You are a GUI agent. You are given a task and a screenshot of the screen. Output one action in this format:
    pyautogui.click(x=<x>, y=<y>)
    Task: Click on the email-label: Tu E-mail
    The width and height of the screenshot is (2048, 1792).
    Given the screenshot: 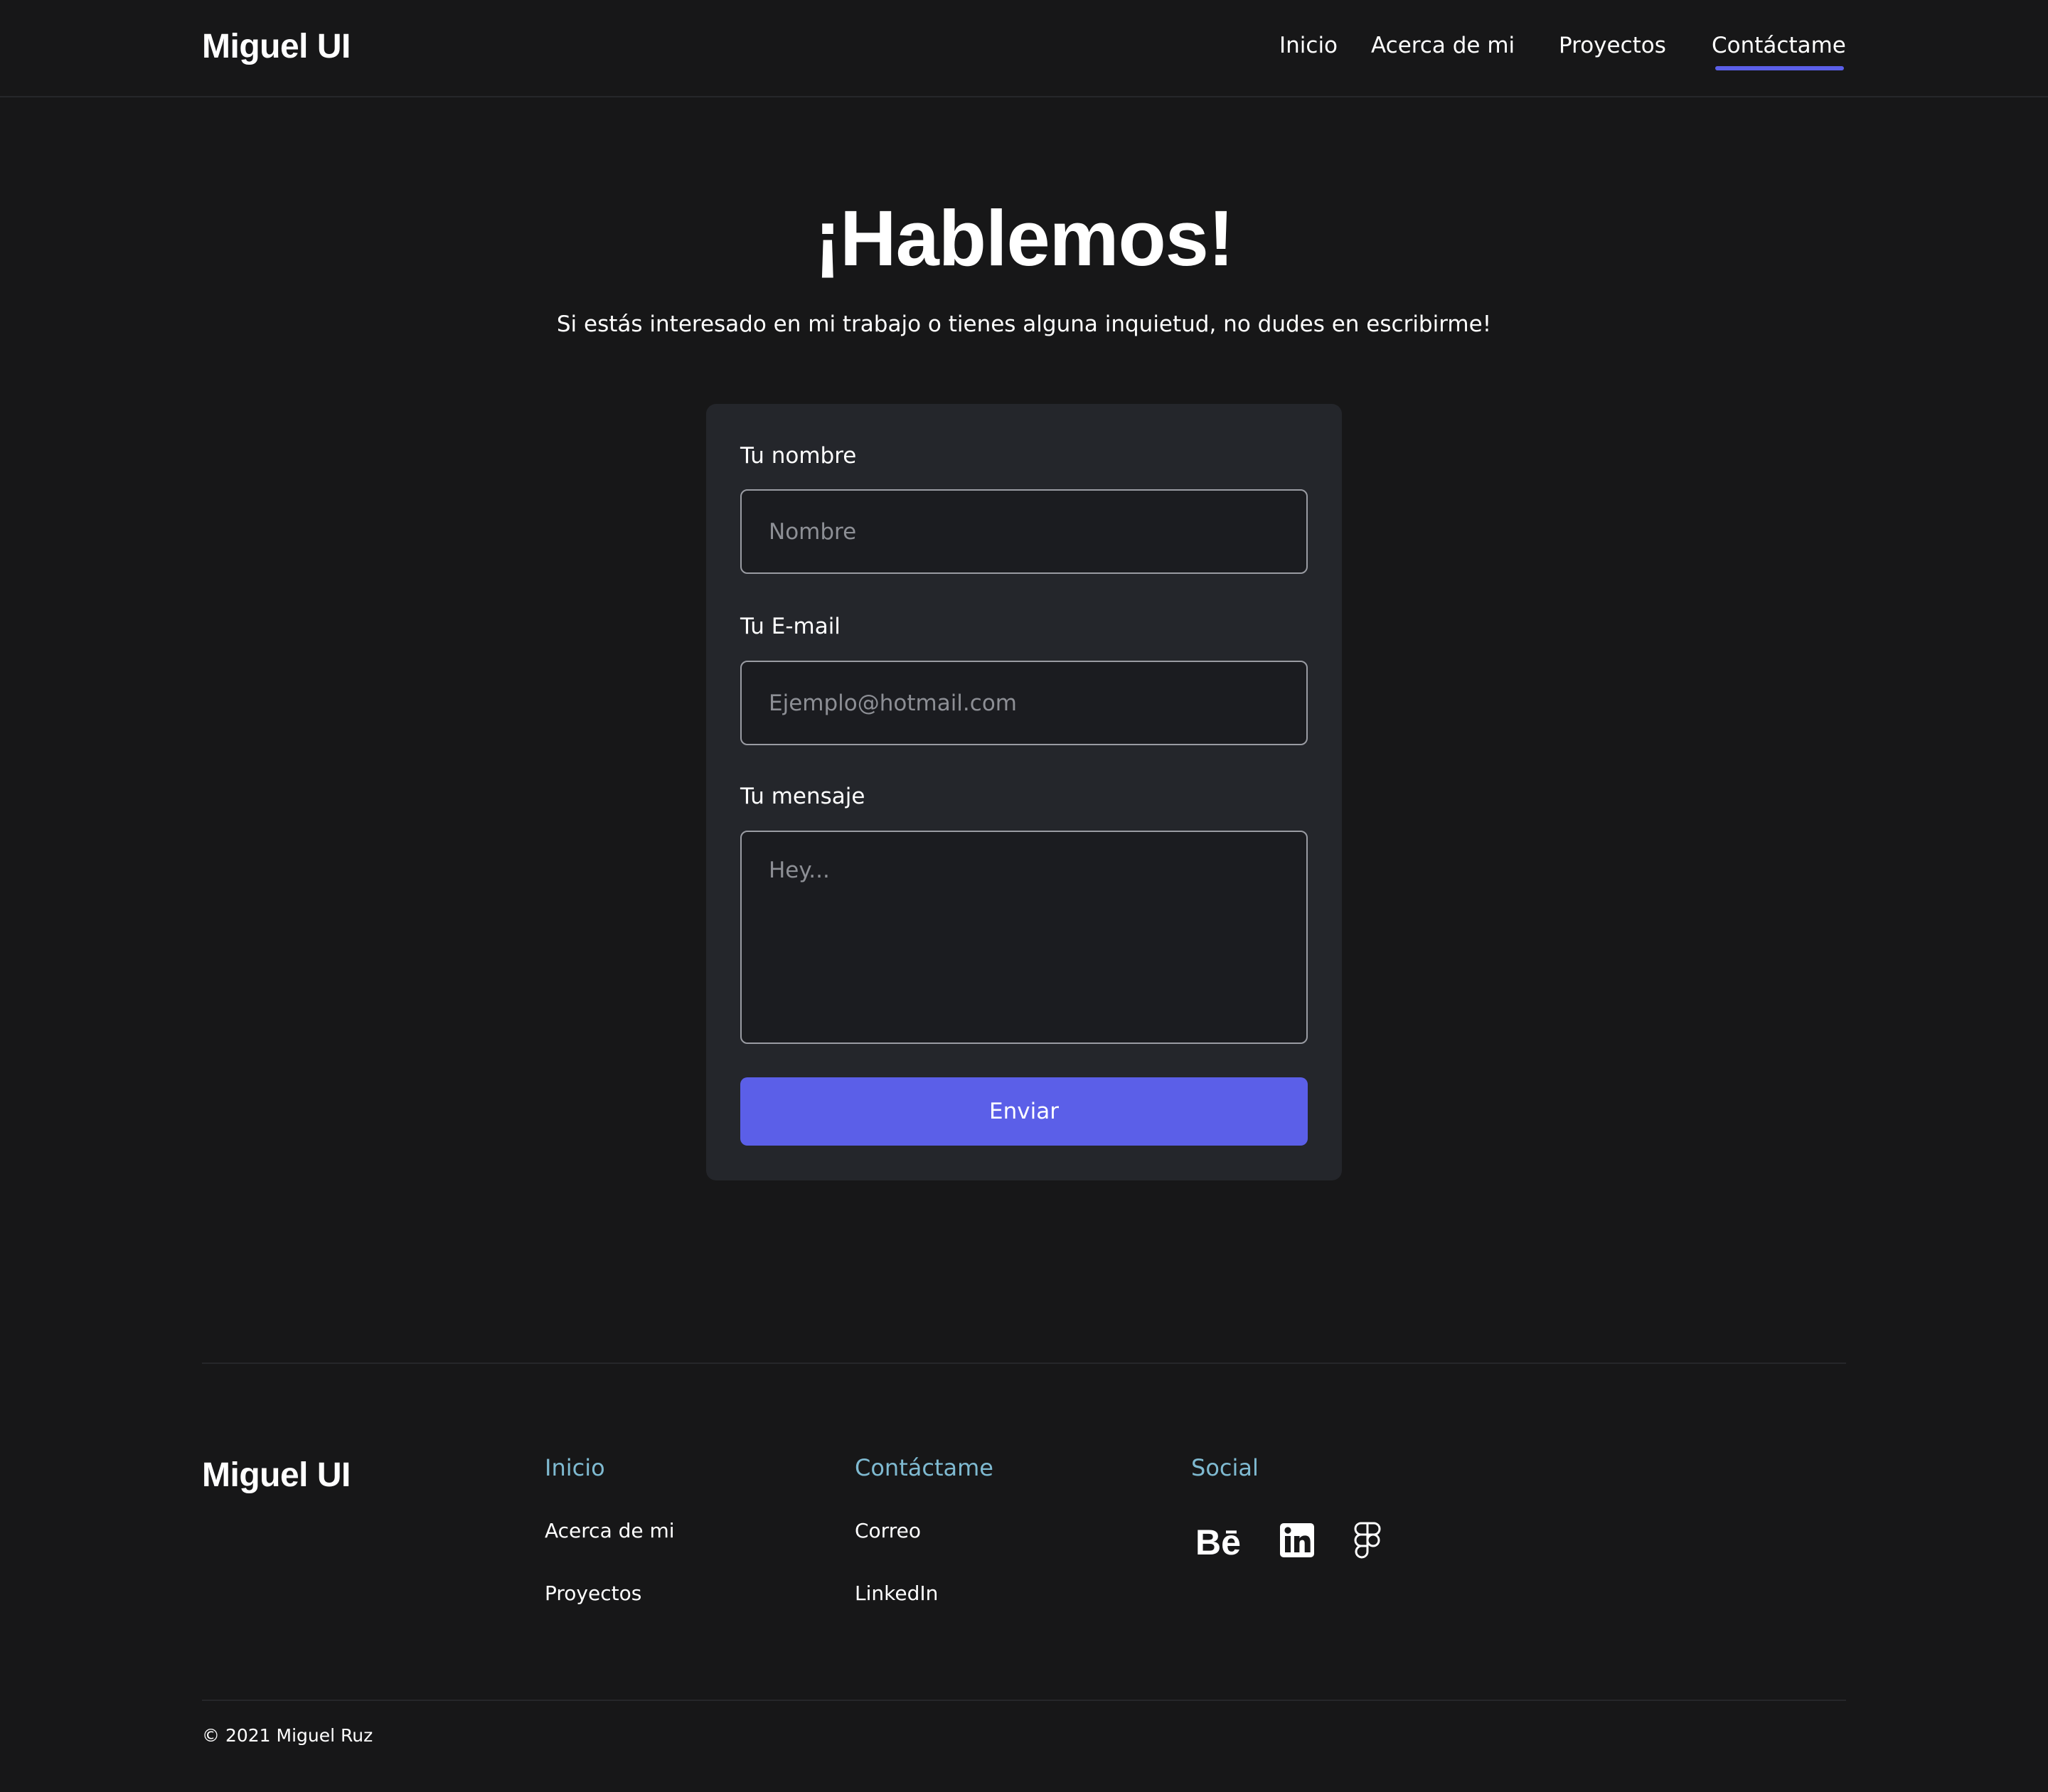 What is the action you would take?
    pyautogui.click(x=790, y=626)
    